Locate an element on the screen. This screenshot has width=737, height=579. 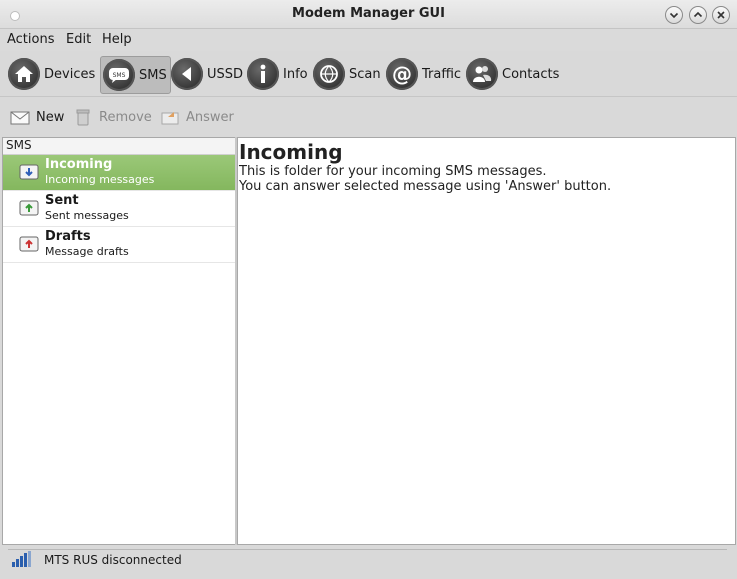
contacts-icon is located at coordinates (482, 74).